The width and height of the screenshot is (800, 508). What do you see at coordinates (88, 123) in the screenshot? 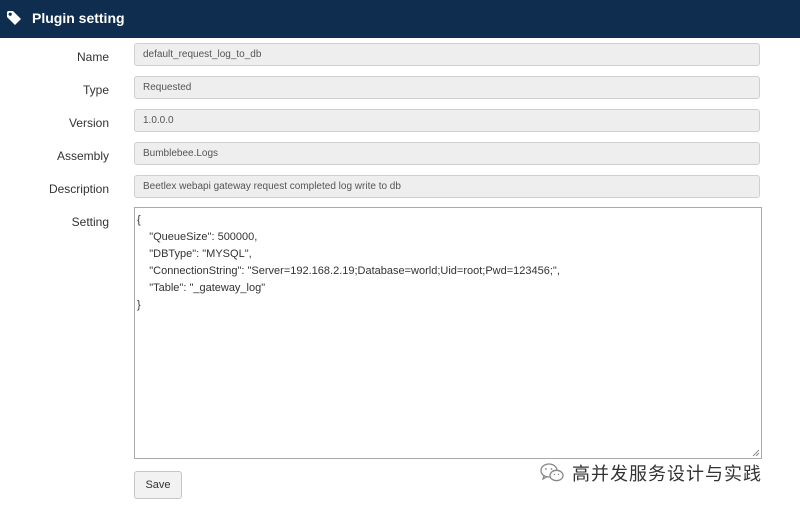
I see `version-label: Version` at bounding box center [88, 123].